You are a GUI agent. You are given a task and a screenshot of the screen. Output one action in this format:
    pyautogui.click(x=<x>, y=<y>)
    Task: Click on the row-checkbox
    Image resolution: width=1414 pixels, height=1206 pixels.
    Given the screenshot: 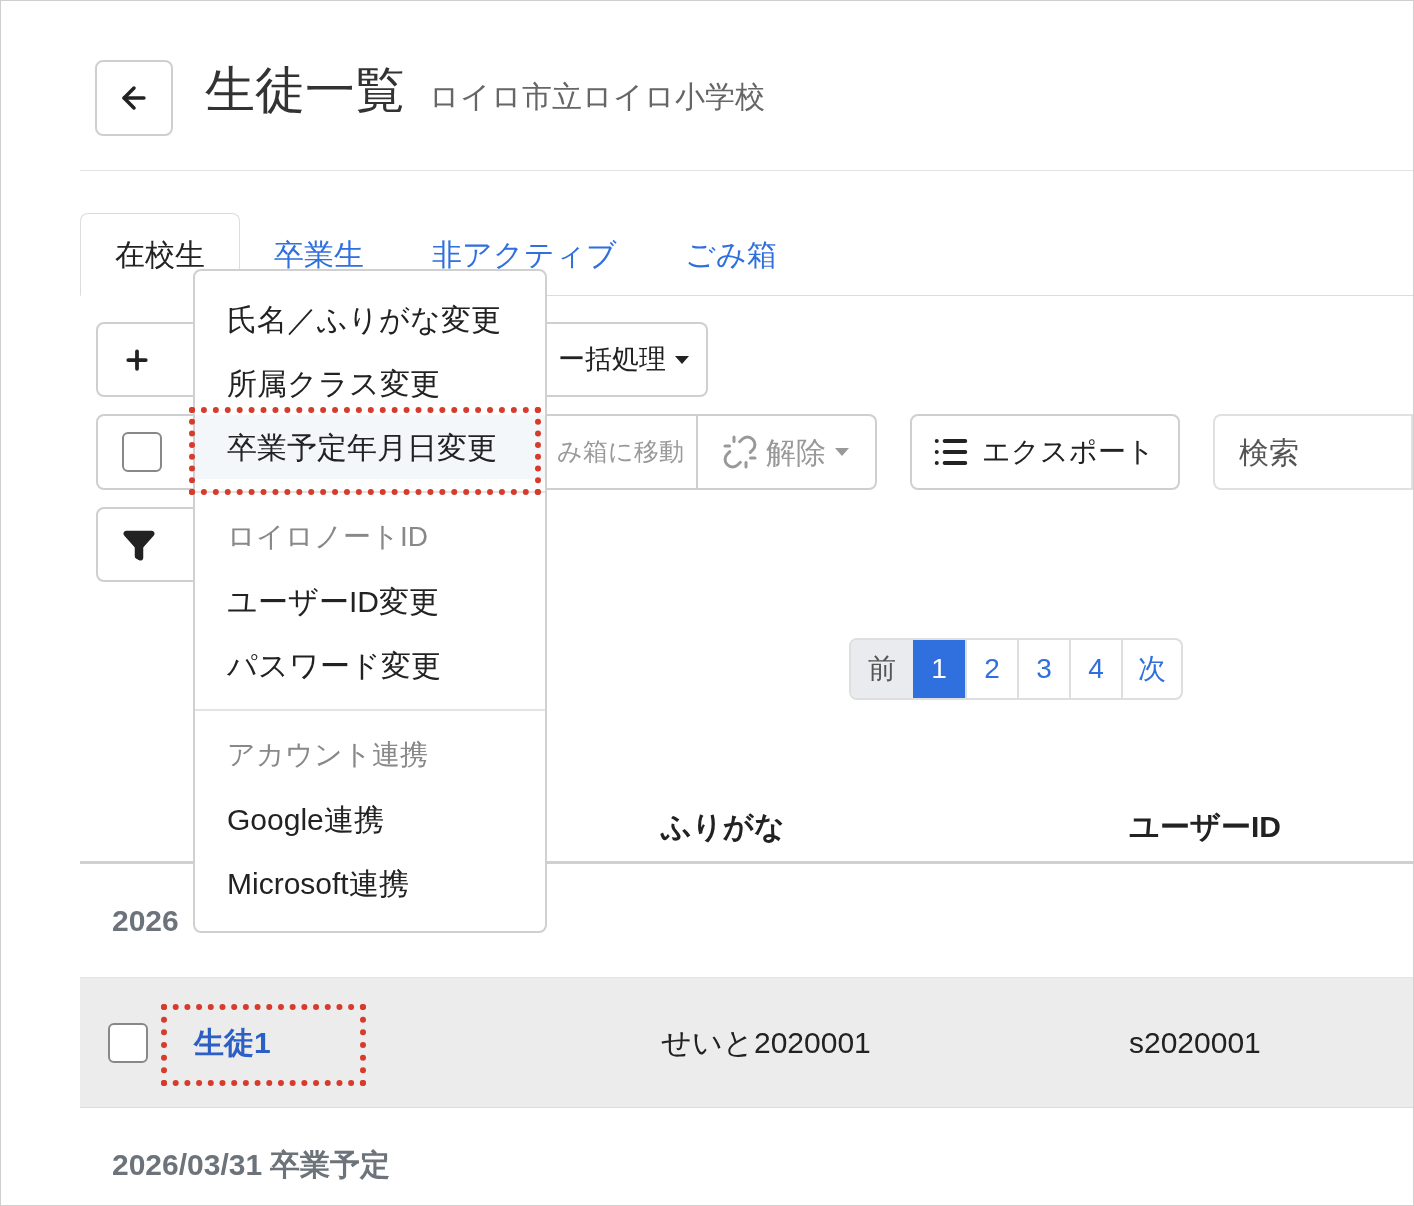 What is the action you would take?
    pyautogui.click(x=128, y=1042)
    